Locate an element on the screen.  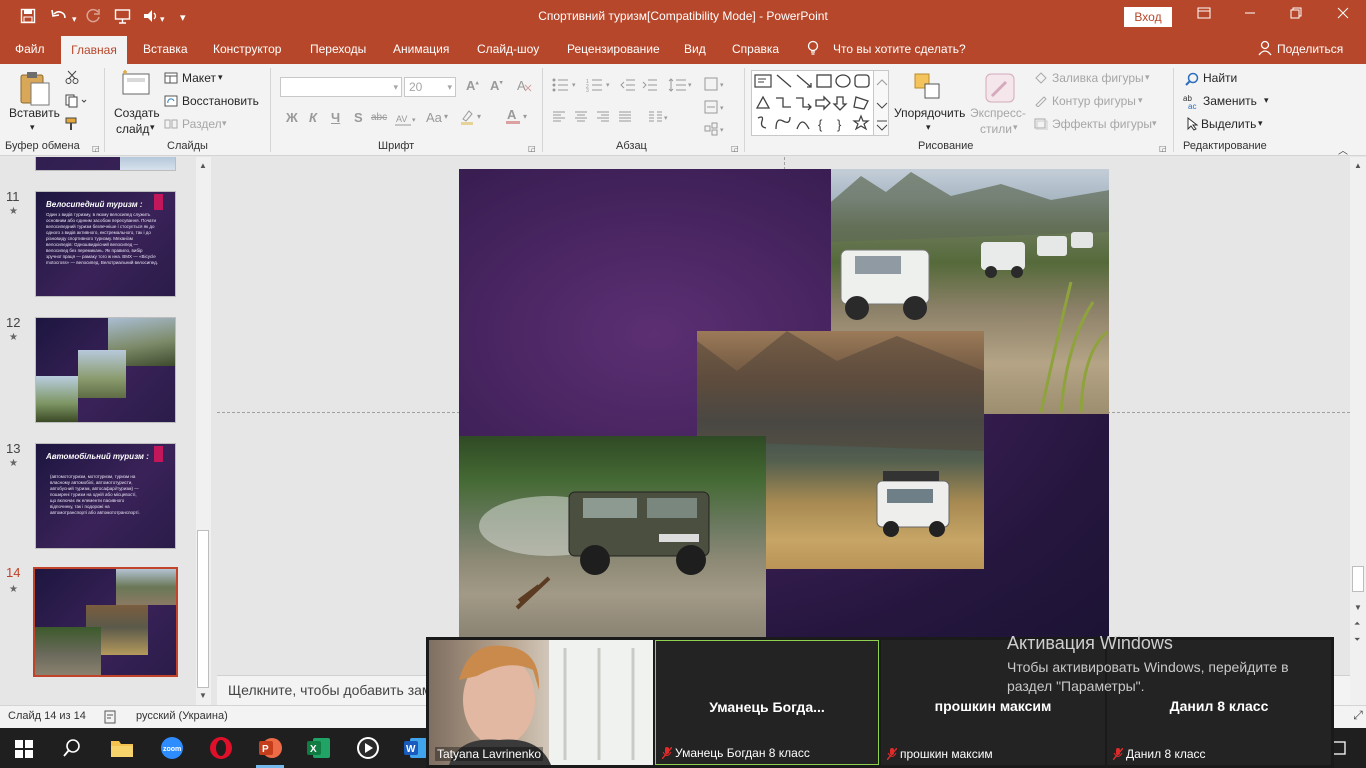
zoom-strip-expand-icon: ⤢ is located at coordinates (1358, 716).